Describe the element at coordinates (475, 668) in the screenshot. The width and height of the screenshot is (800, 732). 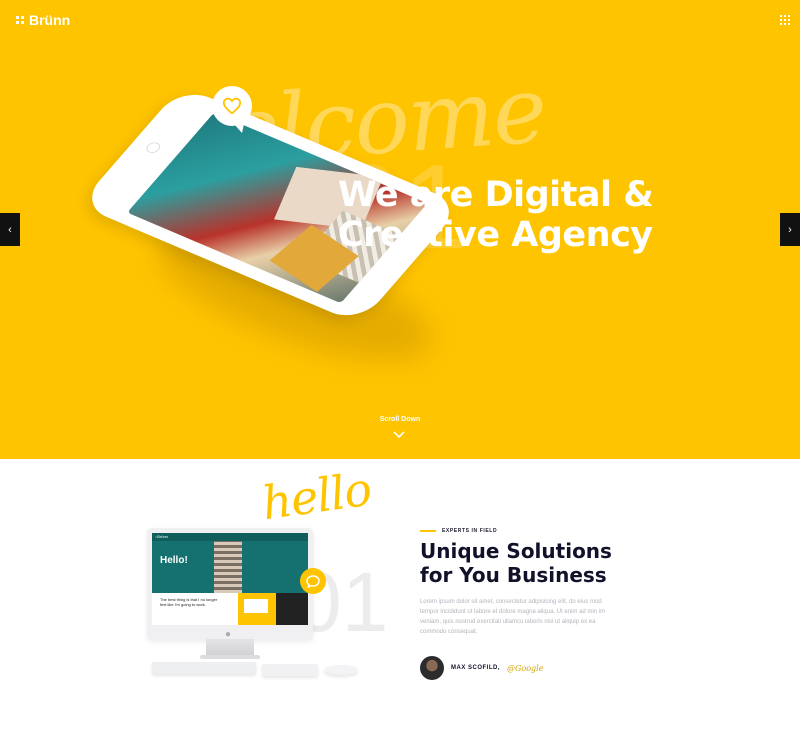
I see `author-name: MAX SCOFILD,` at that location.